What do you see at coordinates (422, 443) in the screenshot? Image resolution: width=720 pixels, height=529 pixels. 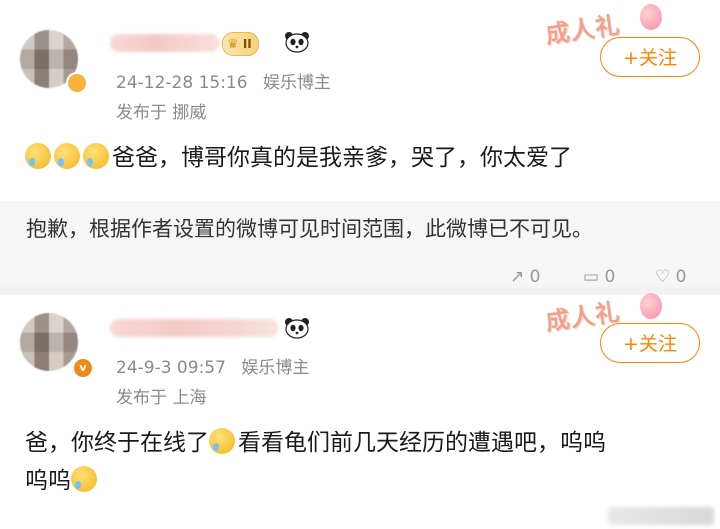 I see `comment-body: 看看龟们前几天经历的遭遇吧，呜呜` at bounding box center [422, 443].